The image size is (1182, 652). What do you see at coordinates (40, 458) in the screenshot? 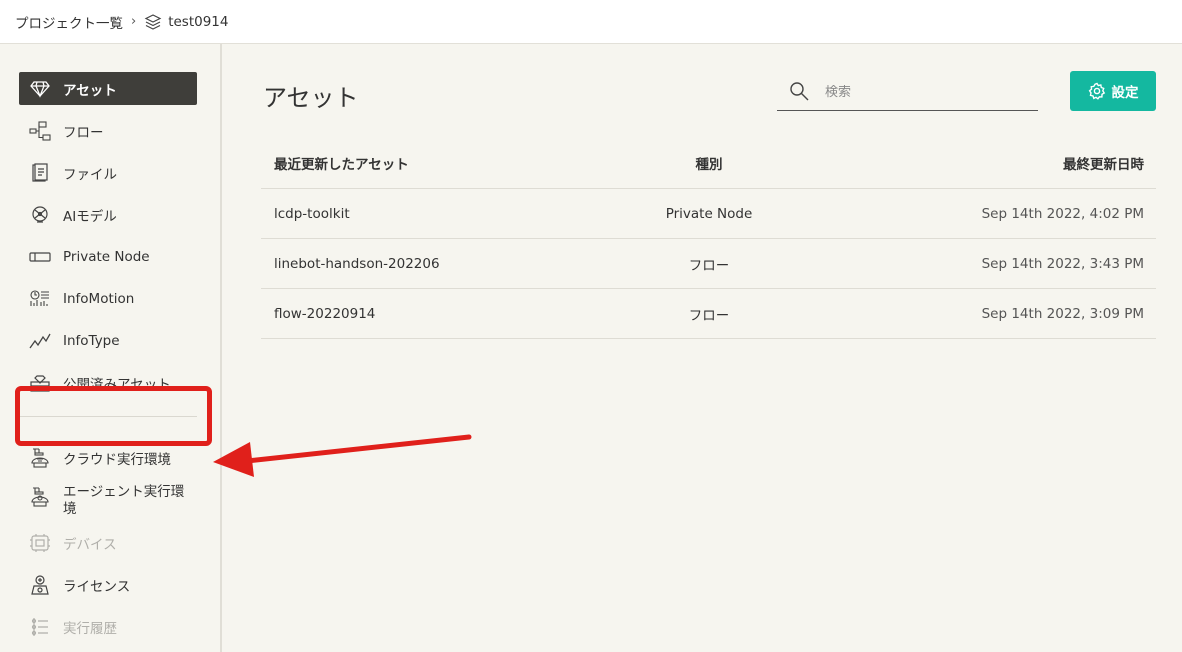
I see `cloud-runtime-icon` at bounding box center [40, 458].